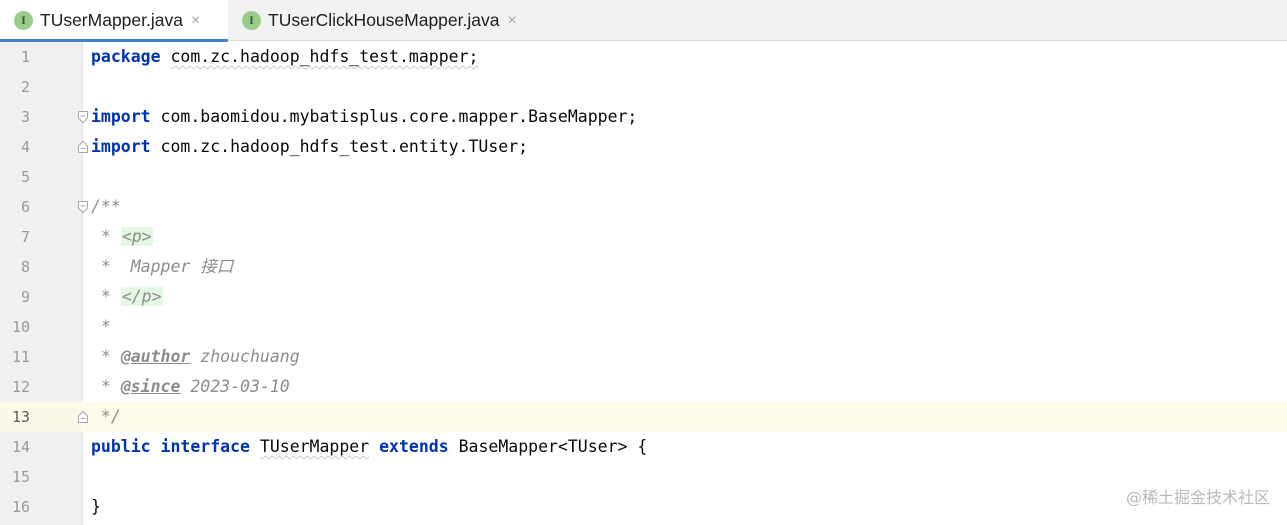 This screenshot has width=1287, height=525. What do you see at coordinates (344, 146) in the screenshot?
I see `import-path: com.zc.hadoop_hdfs_test.entity.TUser;` at bounding box center [344, 146].